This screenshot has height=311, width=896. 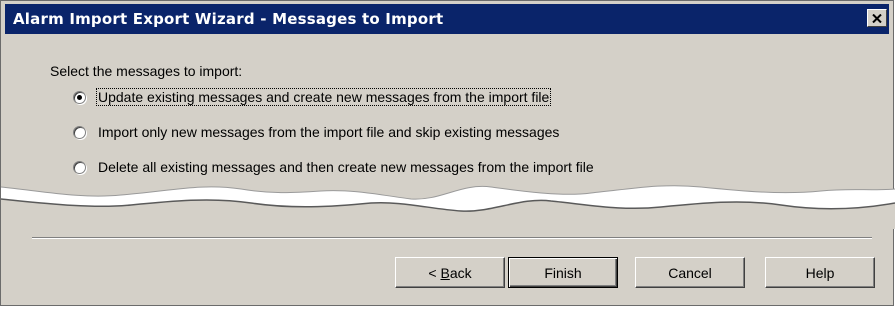 I want to click on cancel-button: Cancel, so click(x=690, y=272).